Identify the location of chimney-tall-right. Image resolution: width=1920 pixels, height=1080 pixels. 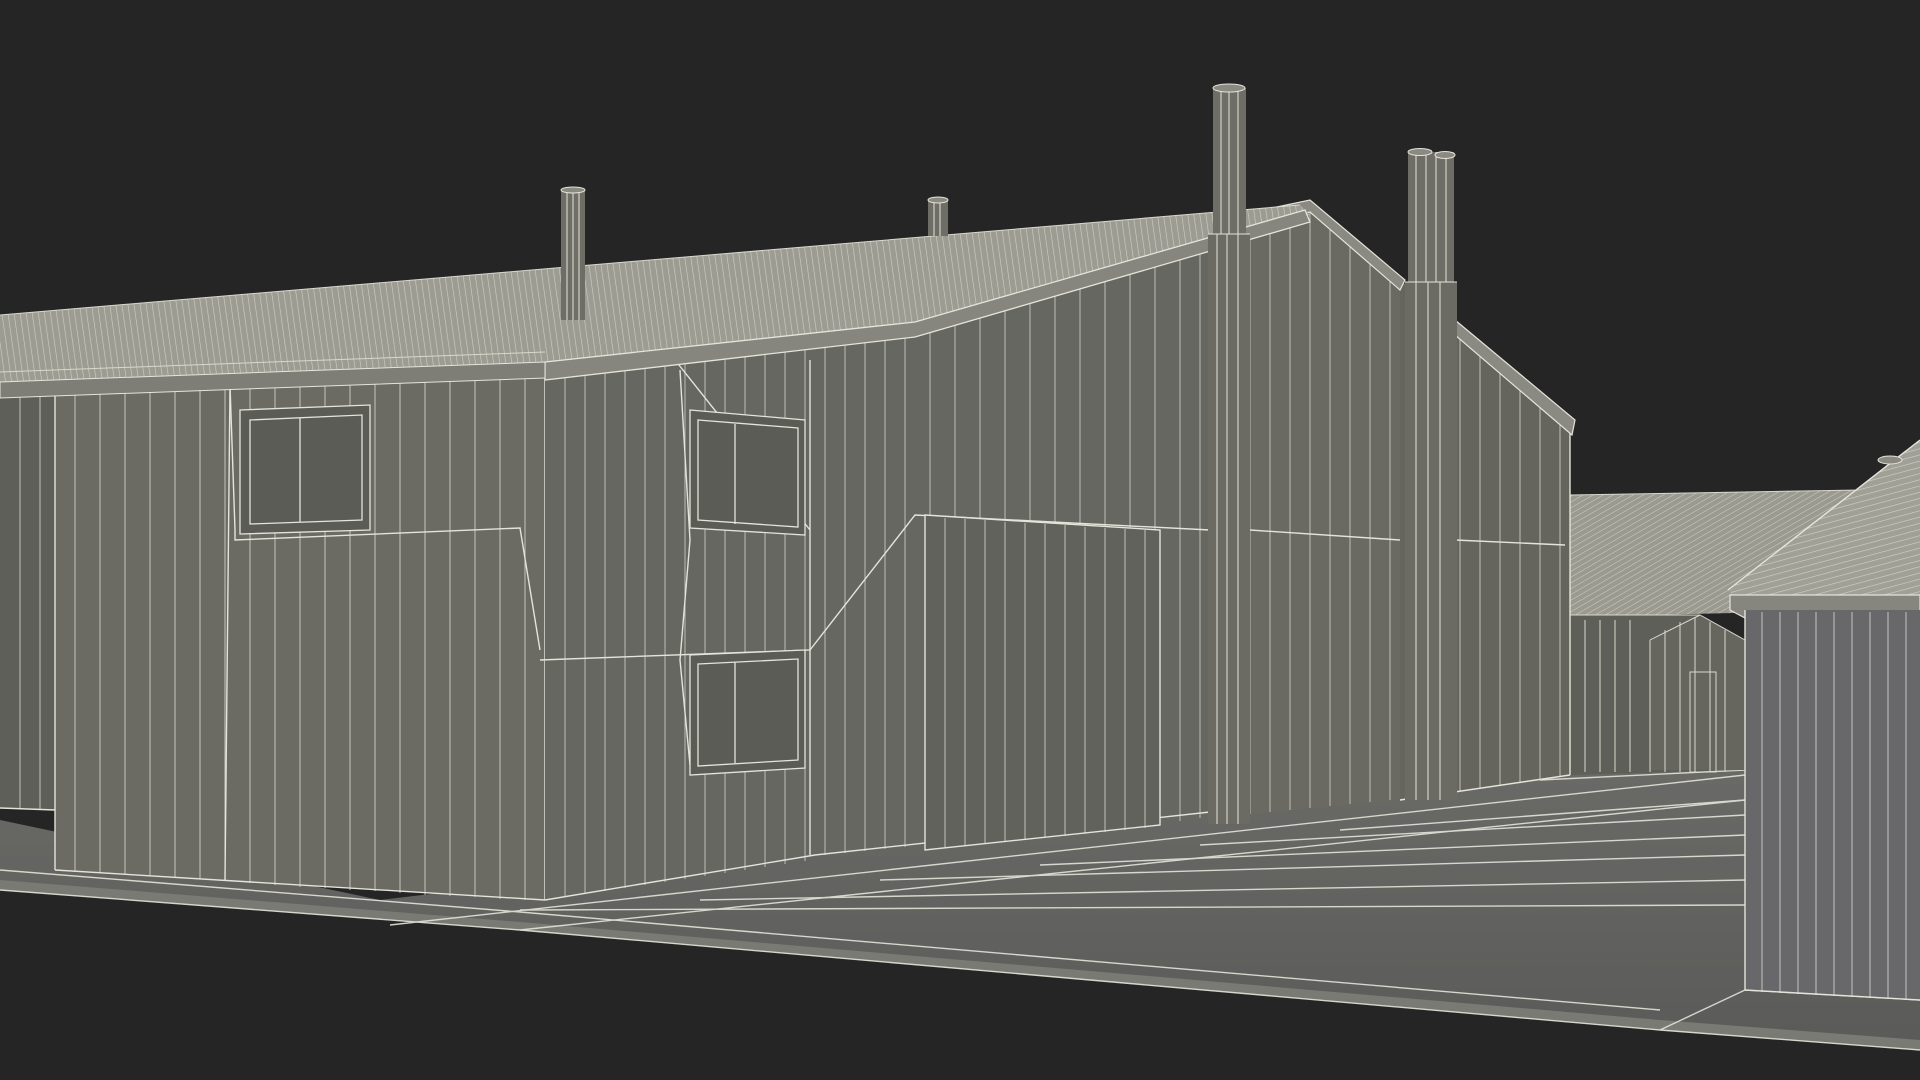
(1431, 474).